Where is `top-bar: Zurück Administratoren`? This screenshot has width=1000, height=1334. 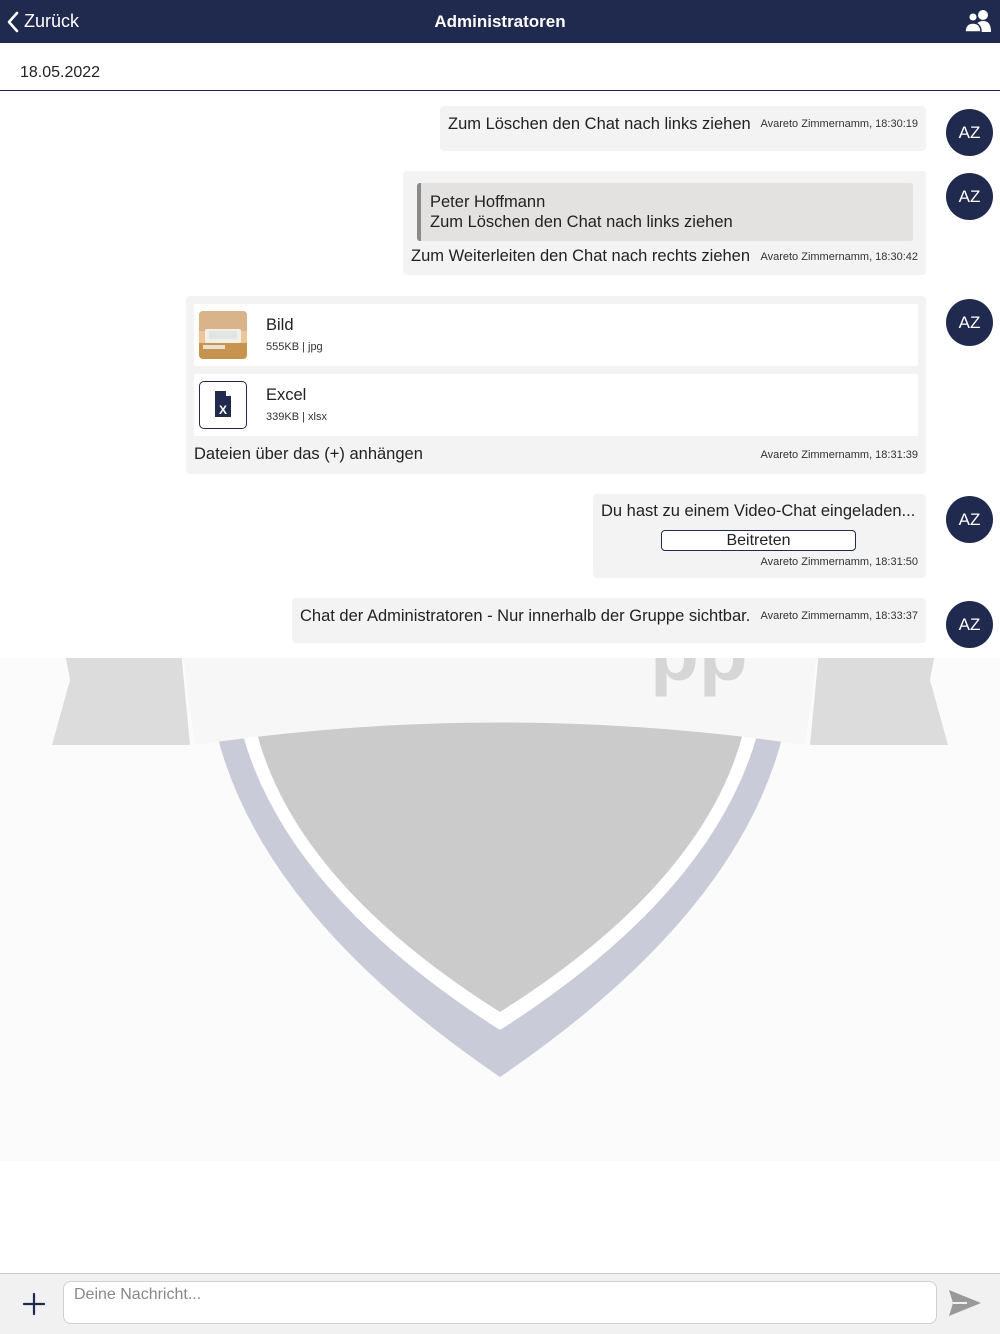
top-bar: Zurück Administratoren is located at coordinates (500, 21).